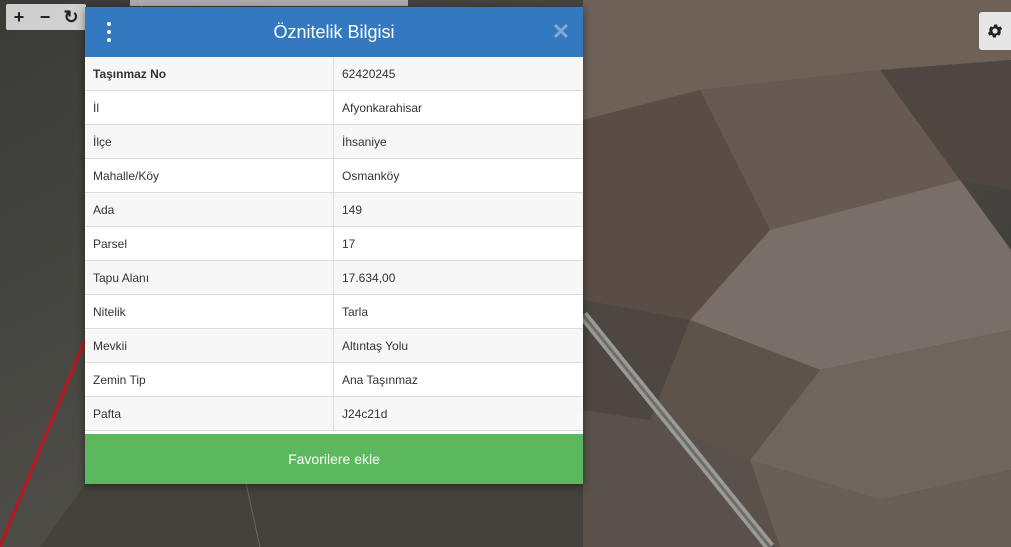  Describe the element at coordinates (209, 243) in the screenshot. I see `attribute-key: Parsel` at that location.